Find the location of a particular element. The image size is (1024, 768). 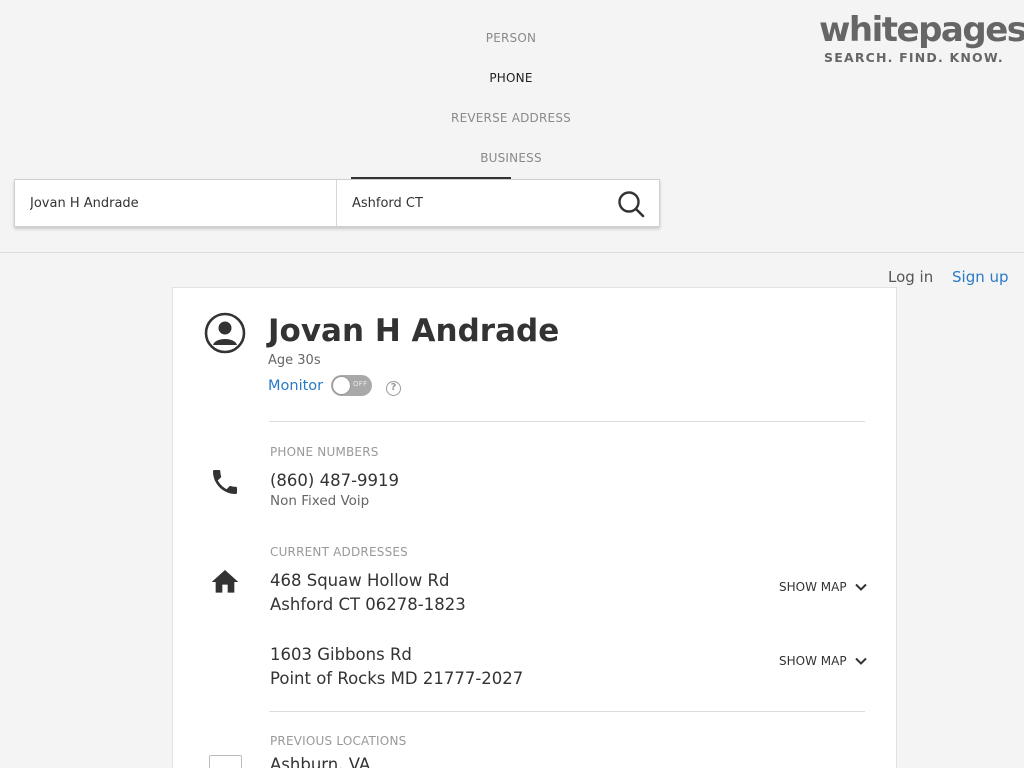

login-link: Log in is located at coordinates (910, 277).